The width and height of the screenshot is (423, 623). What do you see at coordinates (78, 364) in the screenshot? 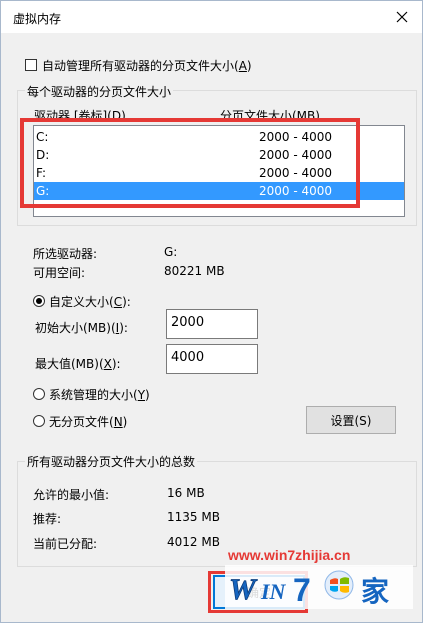
I see `max-size-label: 最大值(MB)(X):` at bounding box center [78, 364].